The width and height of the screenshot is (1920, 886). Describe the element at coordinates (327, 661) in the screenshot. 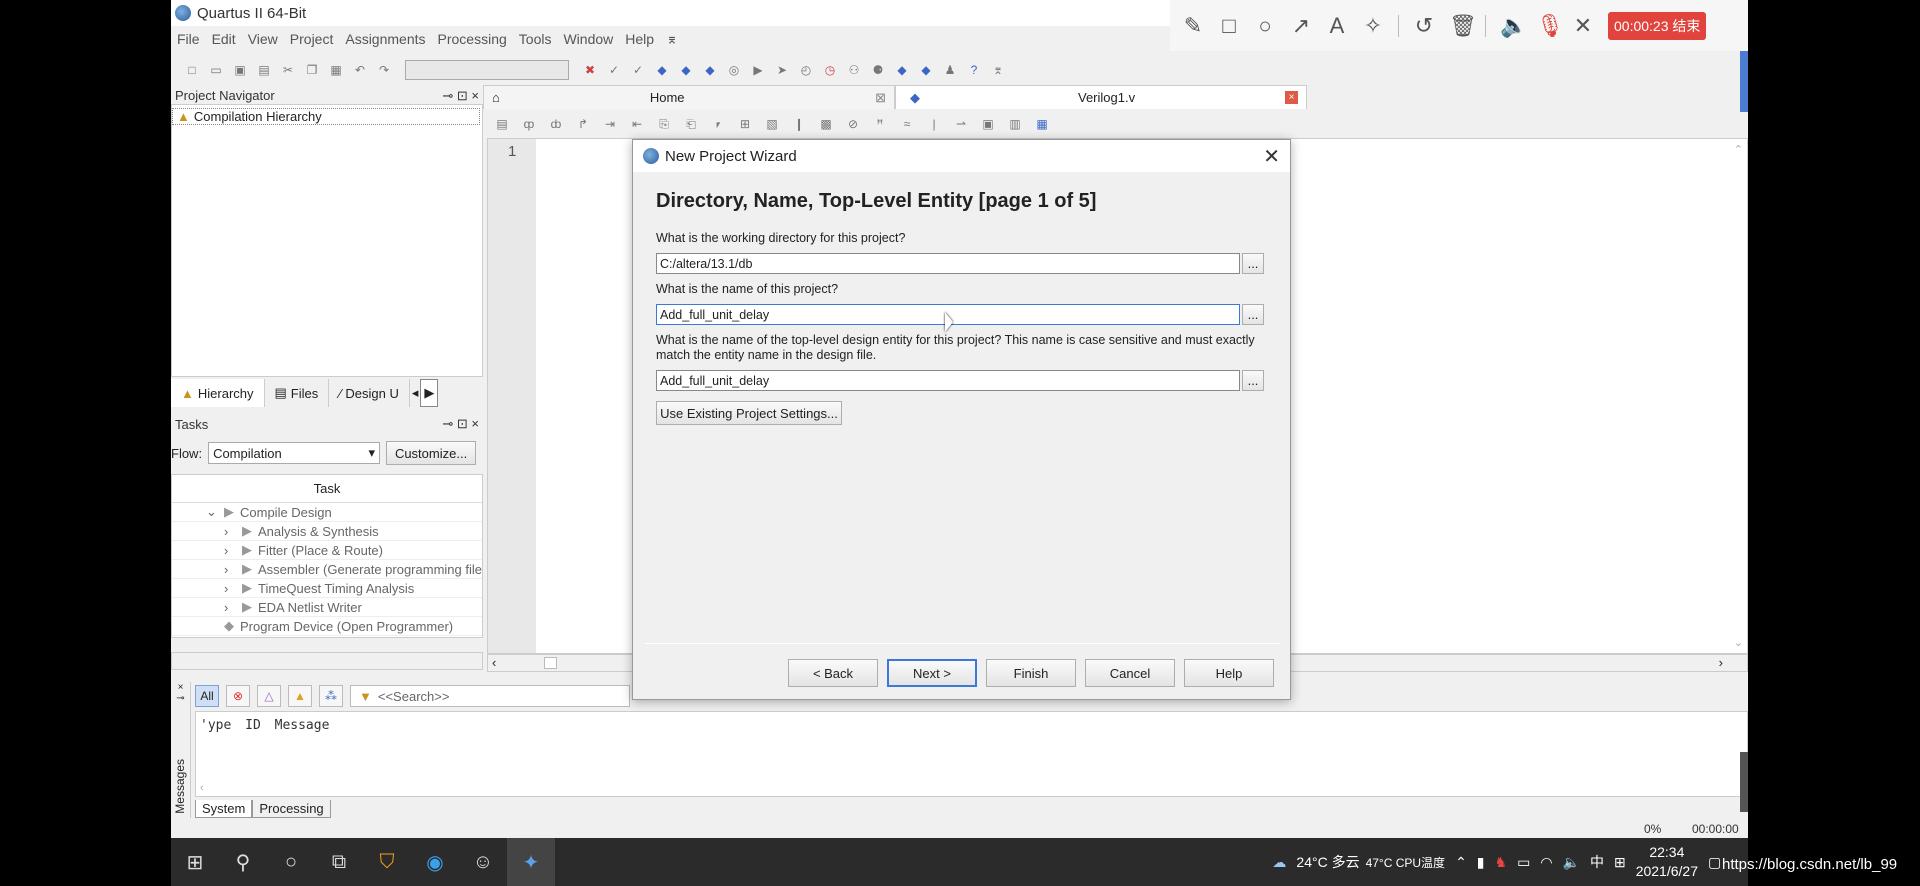

I see `task-hscroll` at that location.